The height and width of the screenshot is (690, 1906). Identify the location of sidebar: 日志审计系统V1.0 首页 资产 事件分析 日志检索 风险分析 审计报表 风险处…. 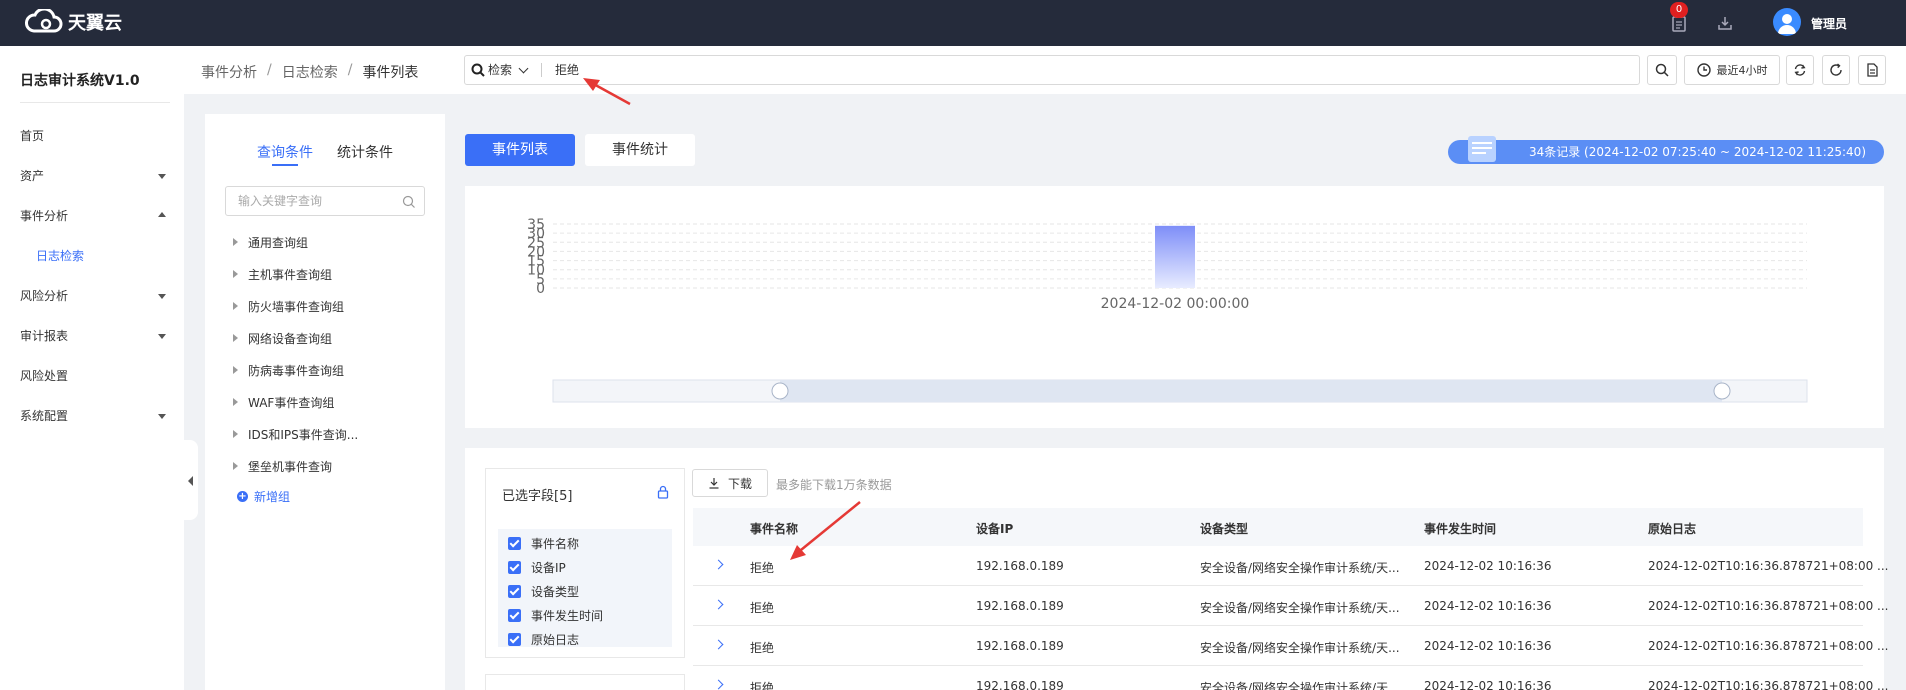
(92, 368).